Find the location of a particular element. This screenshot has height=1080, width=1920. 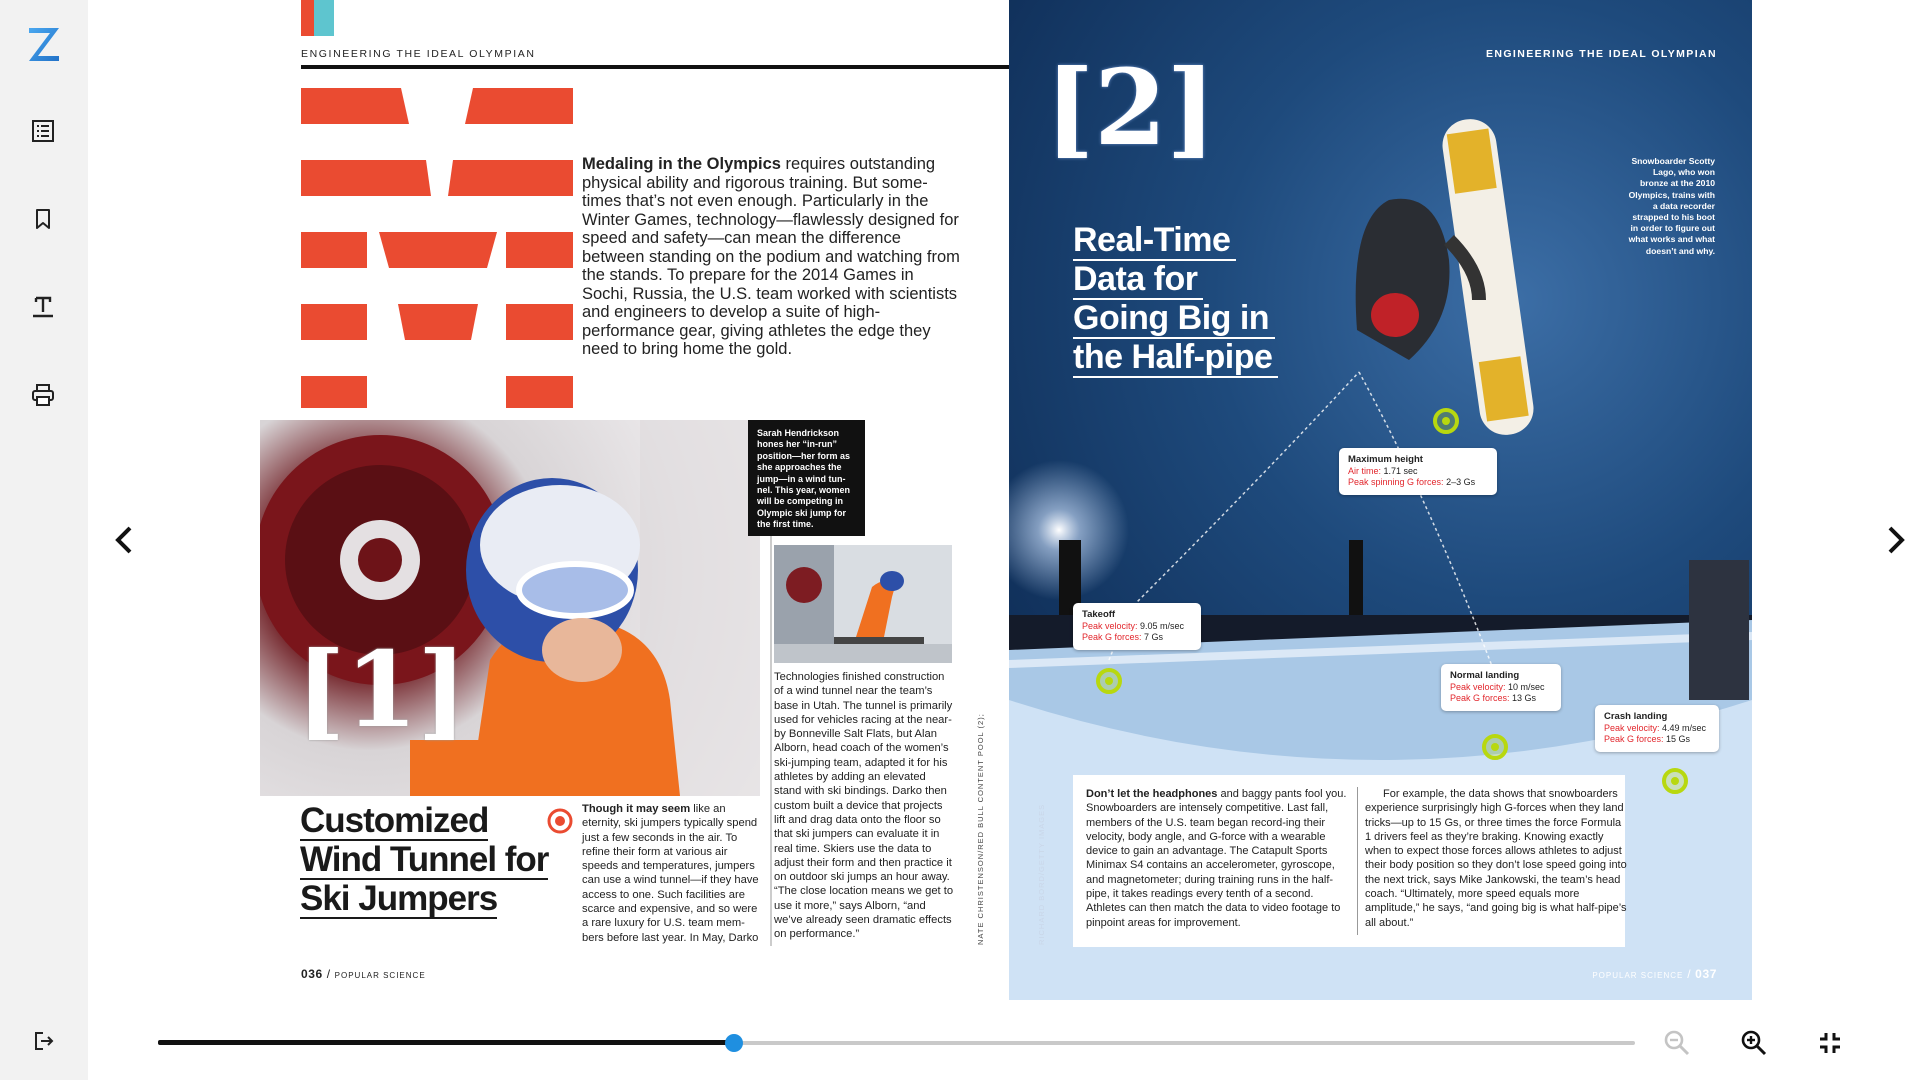

lede-bold: Medaling in the Olympics is located at coordinates (681, 164).